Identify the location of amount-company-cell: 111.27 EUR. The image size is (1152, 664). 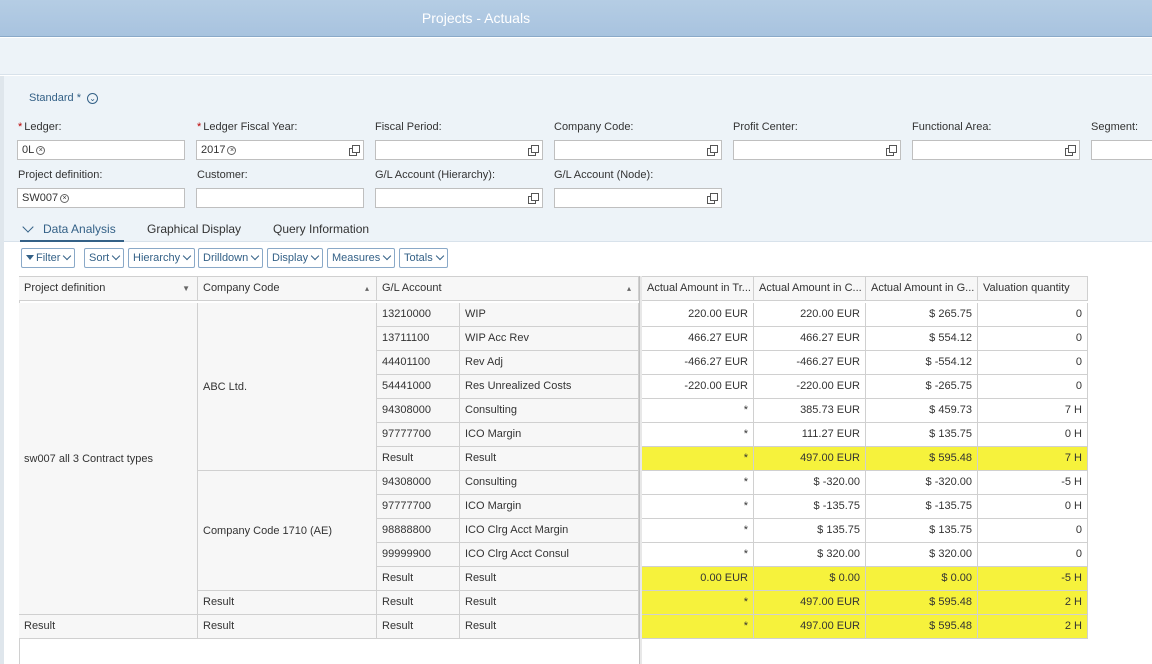
(810, 435).